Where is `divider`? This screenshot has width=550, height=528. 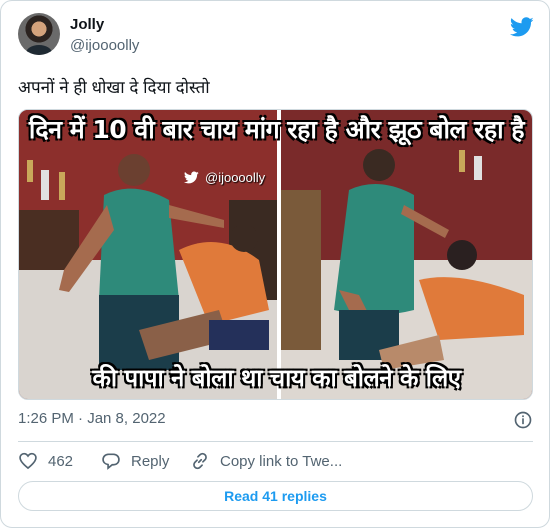 divider is located at coordinates (275, 441).